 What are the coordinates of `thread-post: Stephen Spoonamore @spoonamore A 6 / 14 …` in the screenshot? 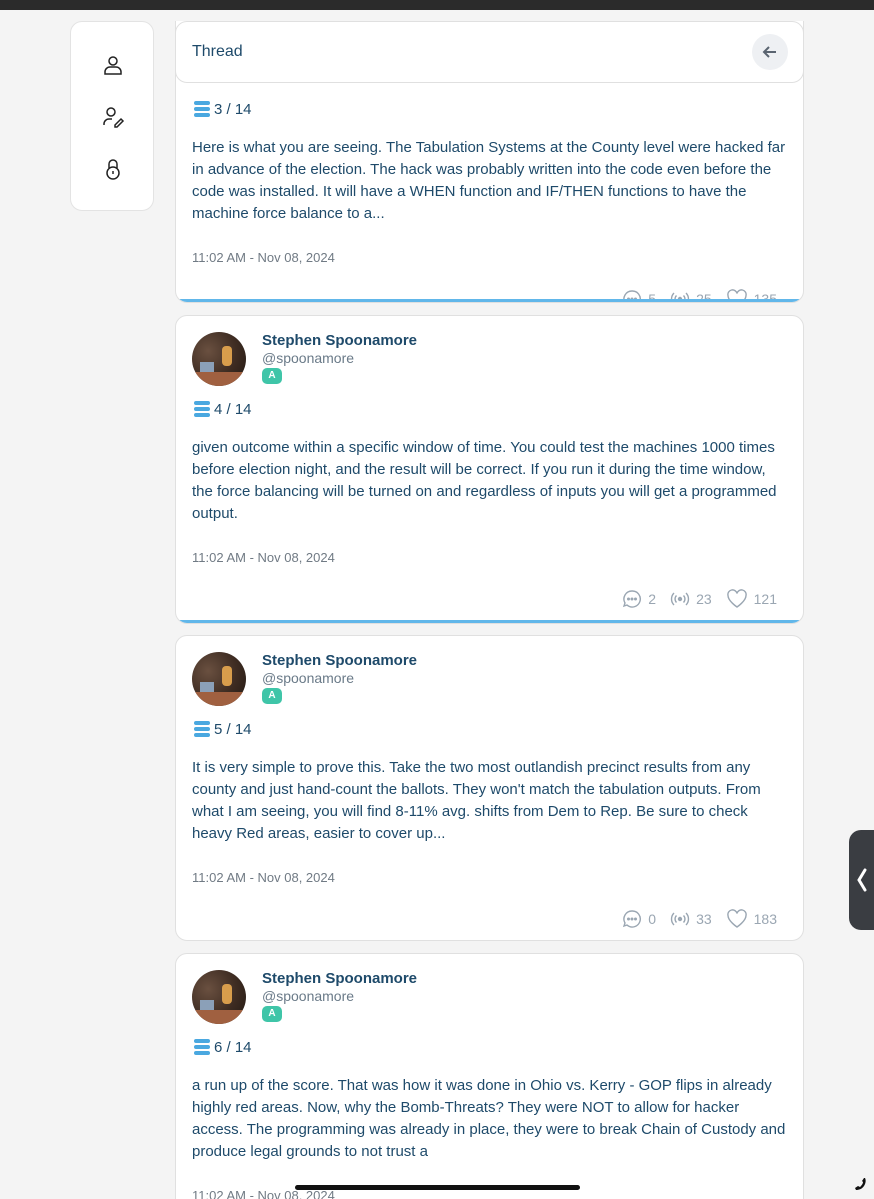 It's located at (489, 1076).